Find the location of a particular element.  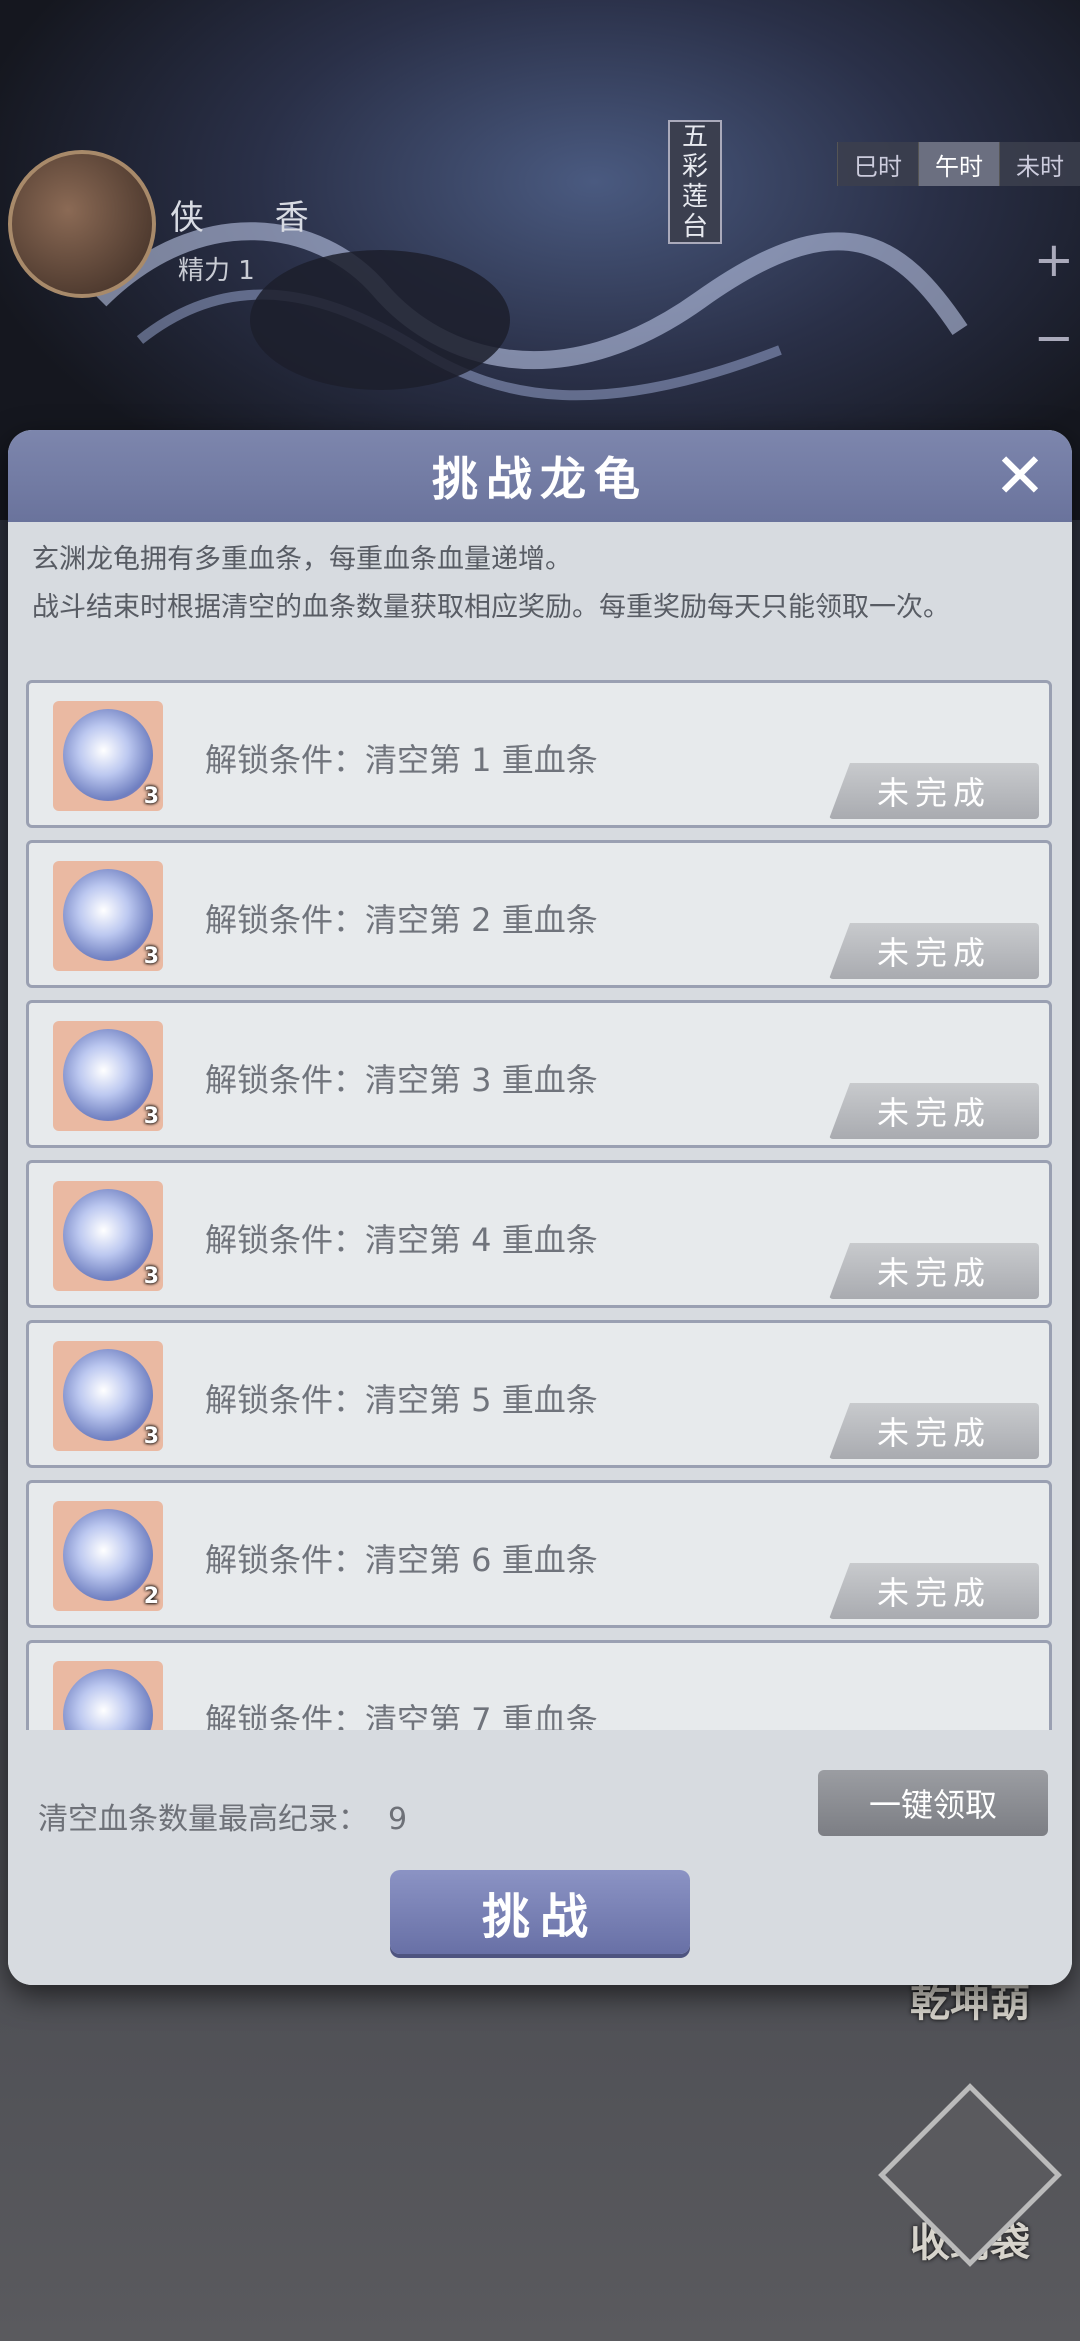

dialog-footer: 清空血条数量最高纪录： 9 一键领取 挑战 is located at coordinates (540, 1857).